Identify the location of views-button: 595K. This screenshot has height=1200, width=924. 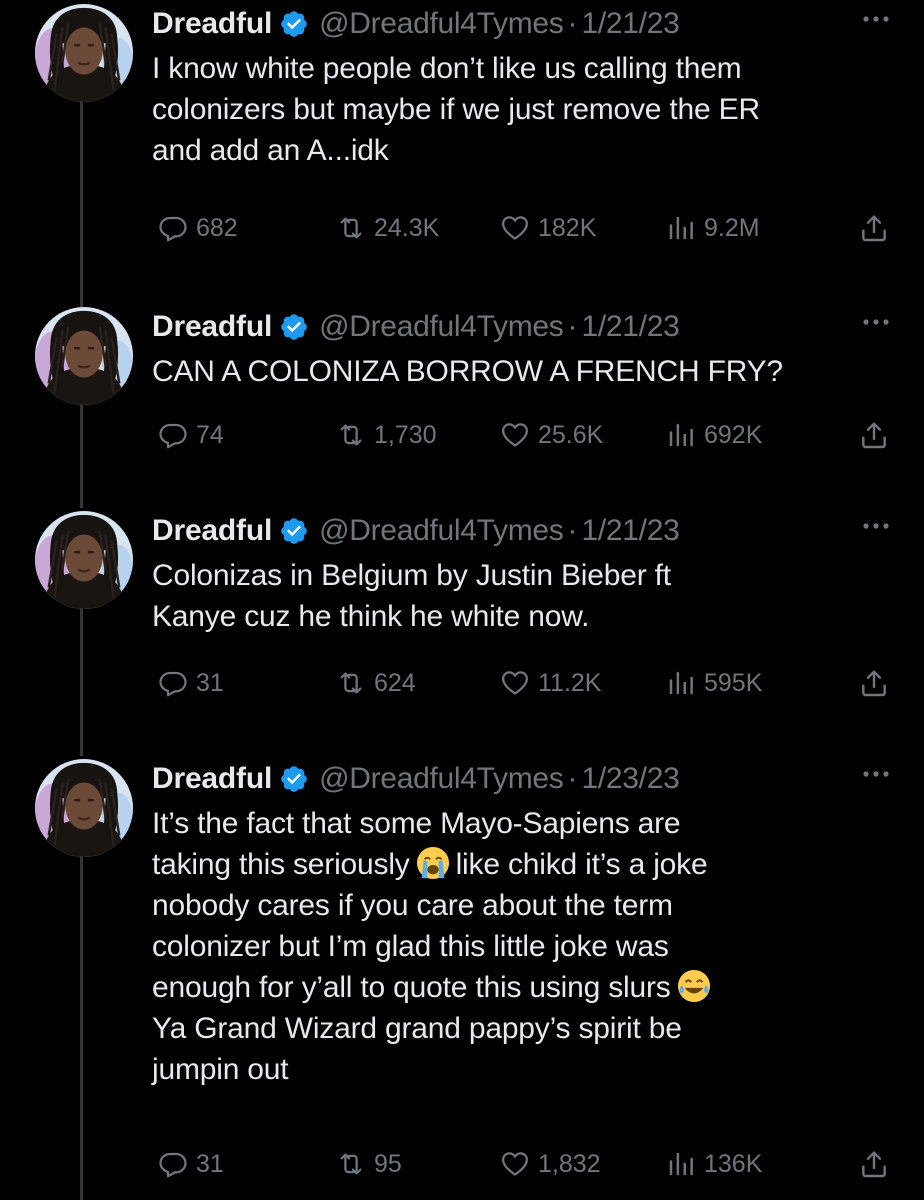
(714, 683).